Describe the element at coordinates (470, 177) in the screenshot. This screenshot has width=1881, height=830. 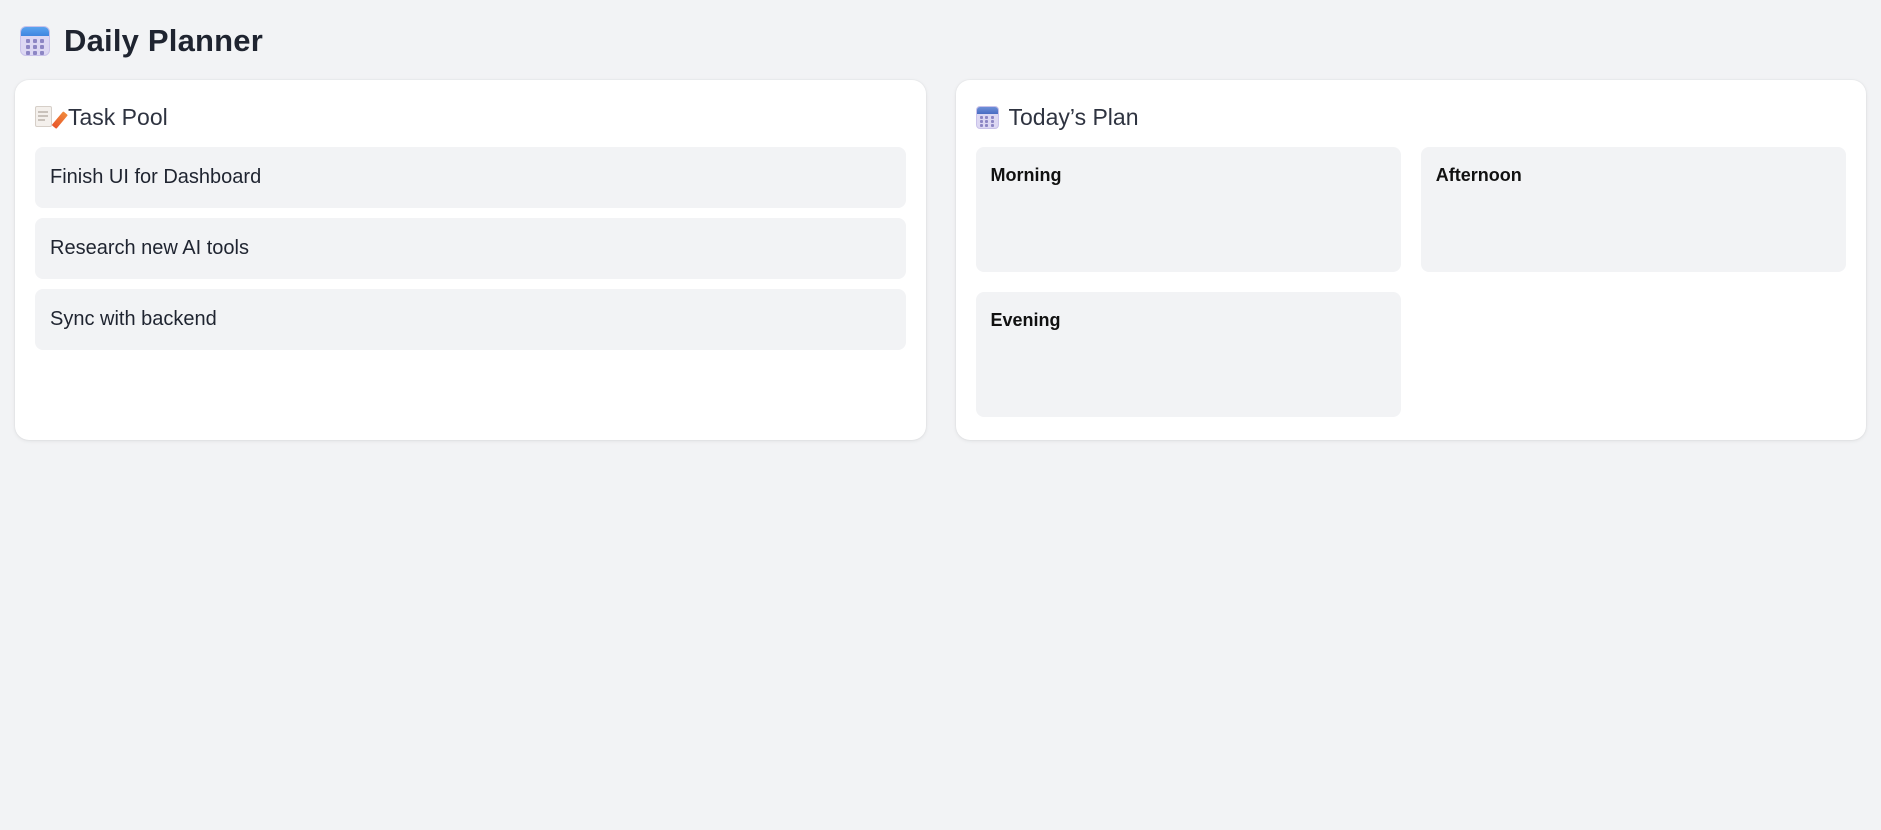
I see `task-item: Finish UI for Dashboard` at that location.